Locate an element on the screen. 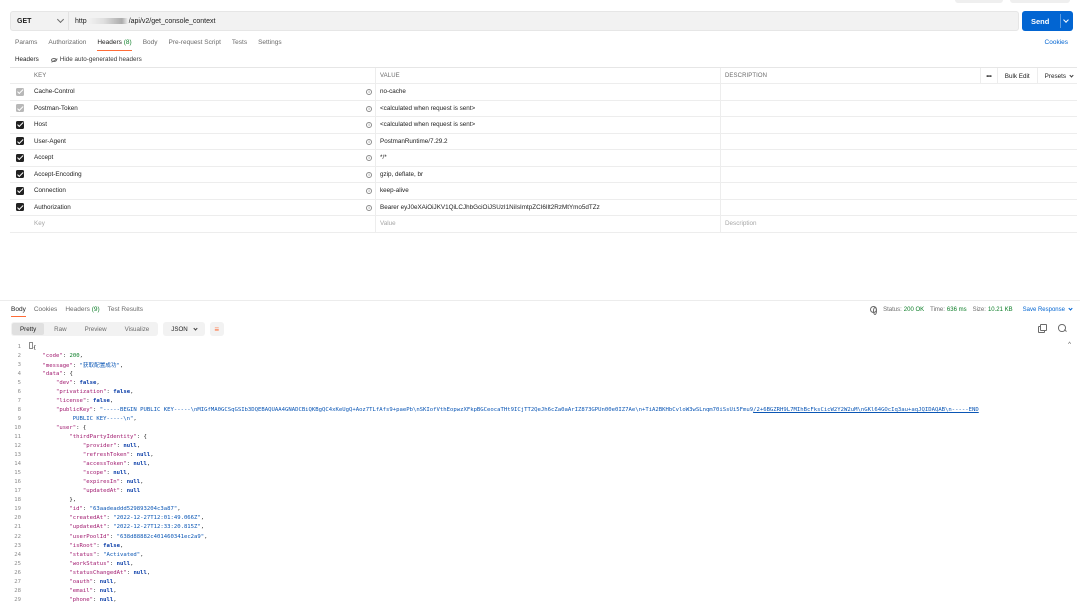 The height and width of the screenshot is (602, 1080). chevron-down-icon is located at coordinates (1066, 20).